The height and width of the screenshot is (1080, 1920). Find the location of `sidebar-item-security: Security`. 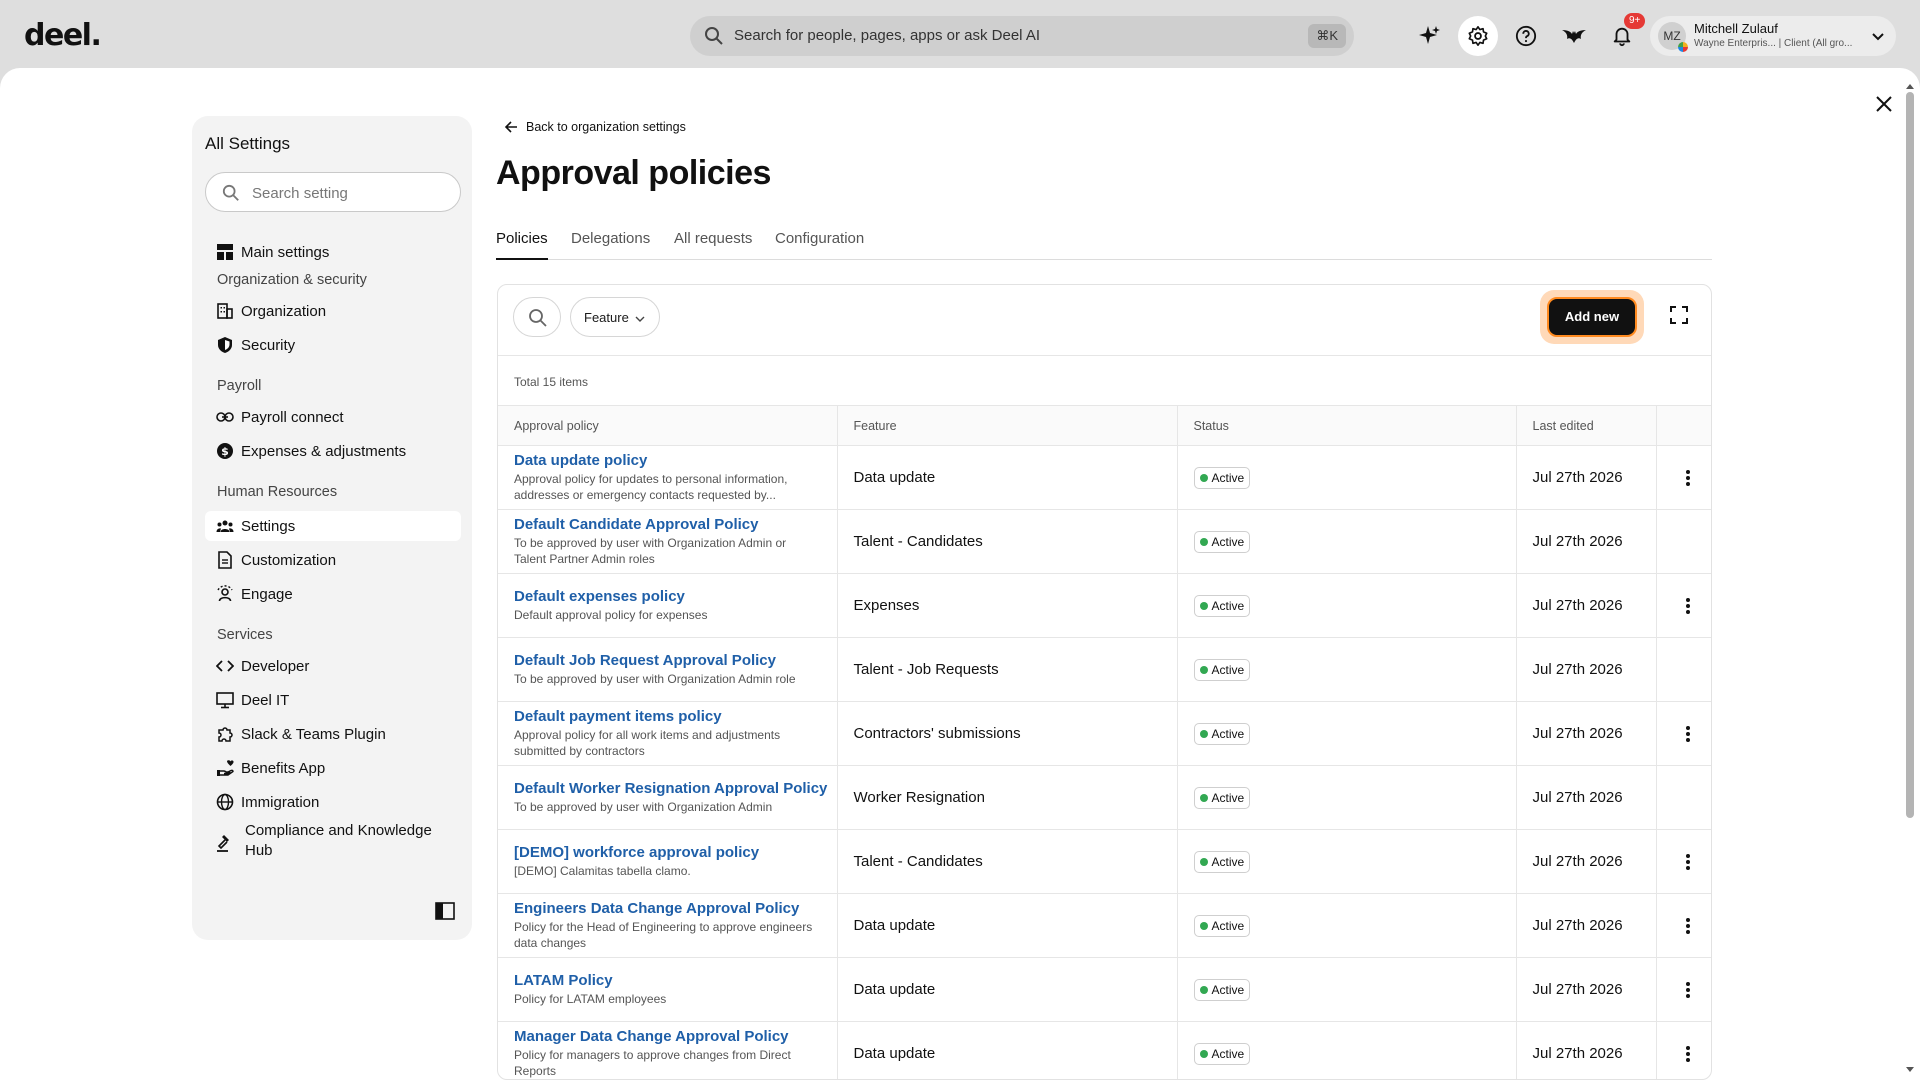

sidebar-item-security: Security is located at coordinates (333, 345).